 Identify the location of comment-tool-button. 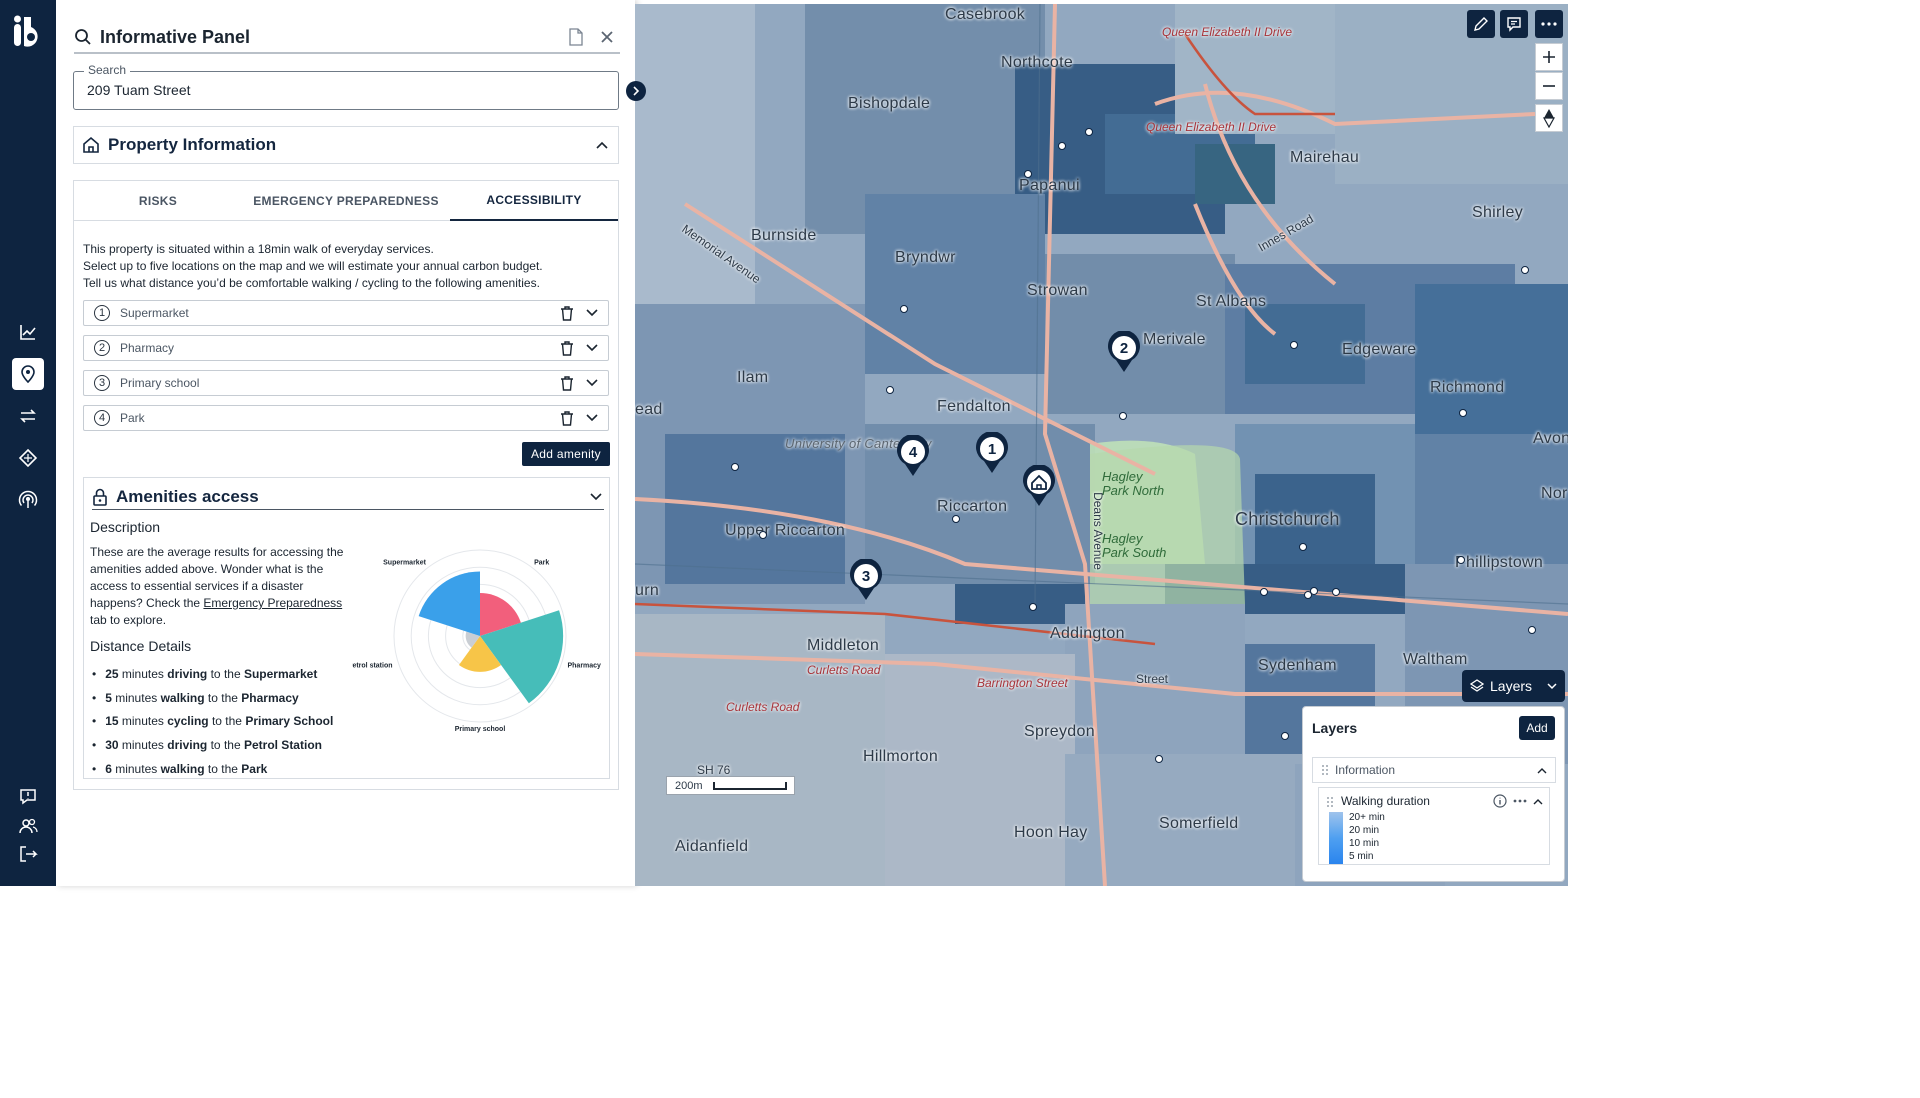
(1514, 24).